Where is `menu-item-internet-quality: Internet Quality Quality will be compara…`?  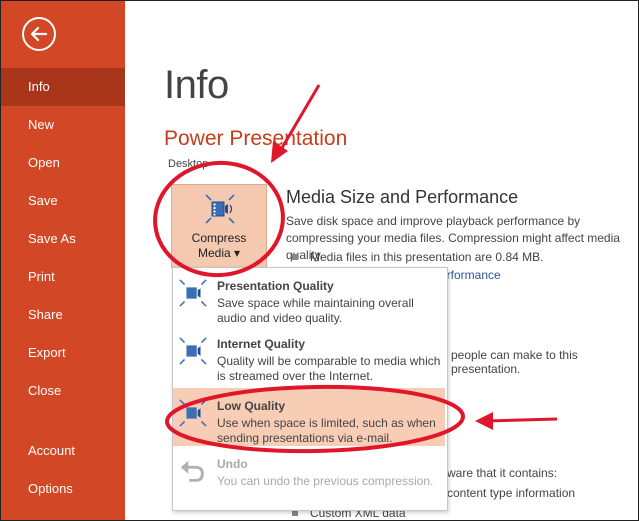
menu-item-internet-quality: Internet Quality Quality will be compara… is located at coordinates (309, 355).